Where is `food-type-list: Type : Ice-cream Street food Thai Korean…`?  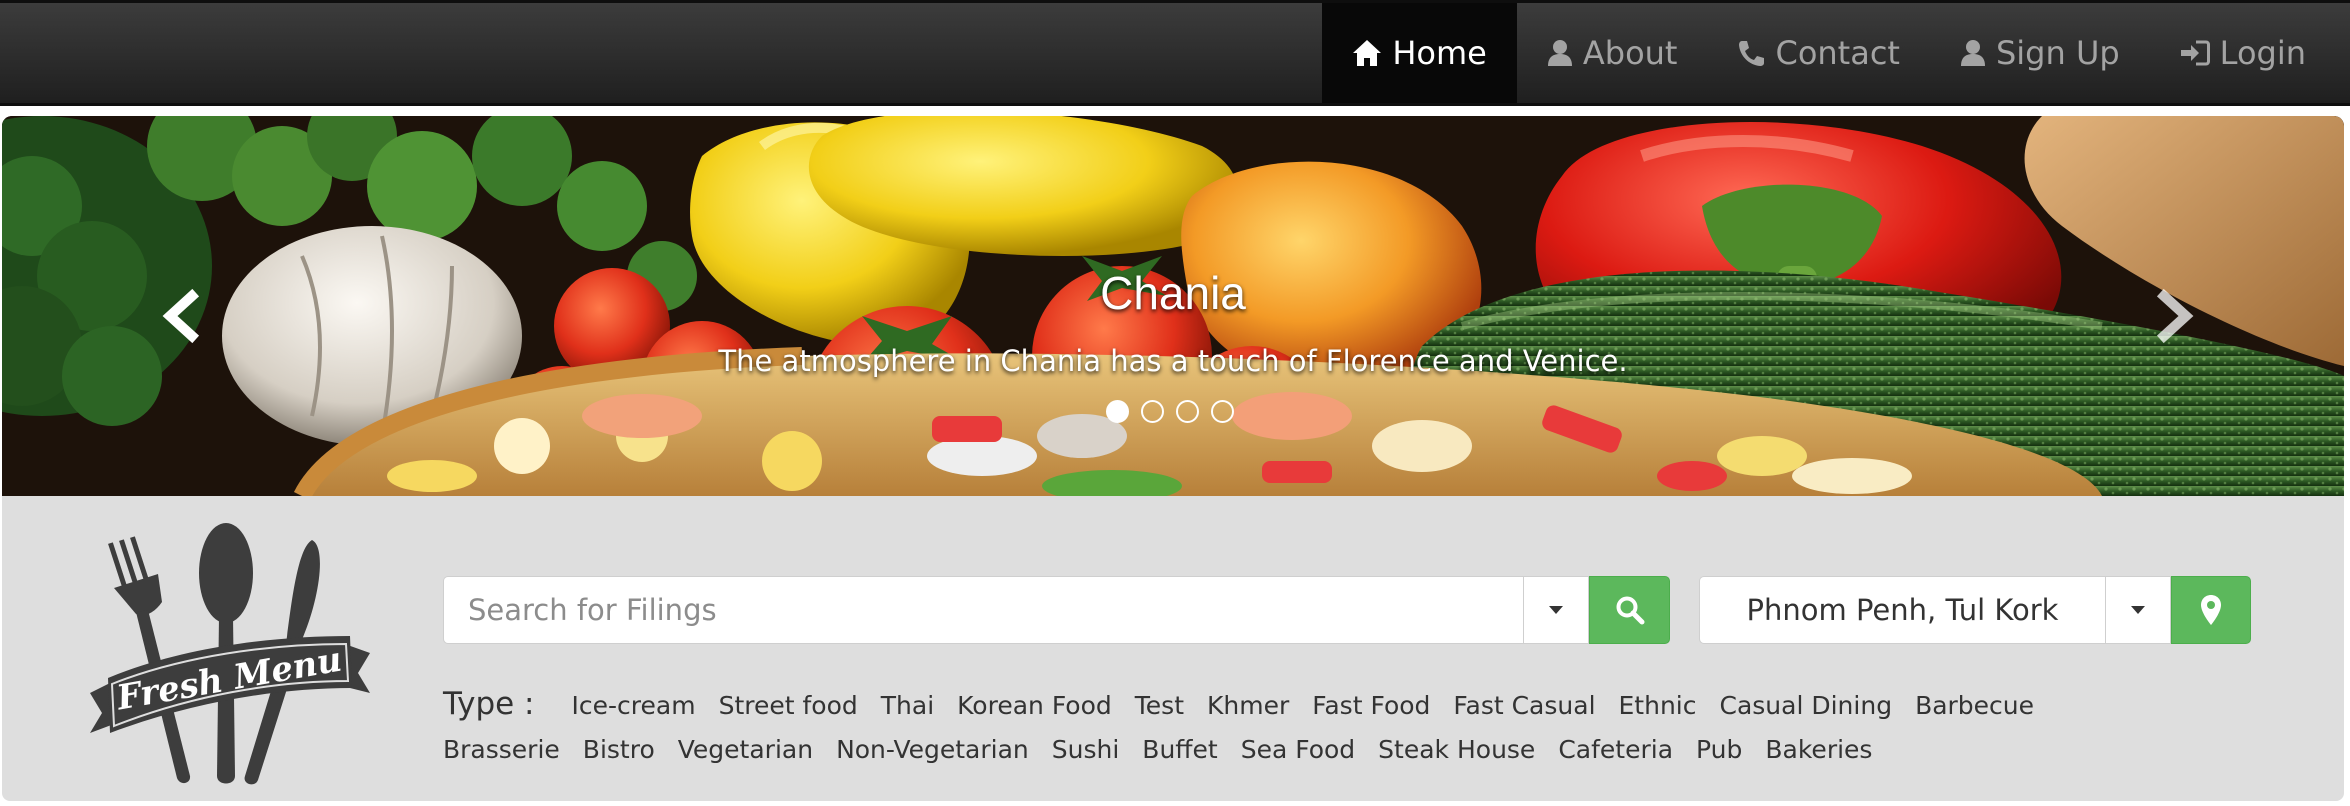
food-type-list: Type : Ice-cream Street food Thai Korean… is located at coordinates (1293, 727).